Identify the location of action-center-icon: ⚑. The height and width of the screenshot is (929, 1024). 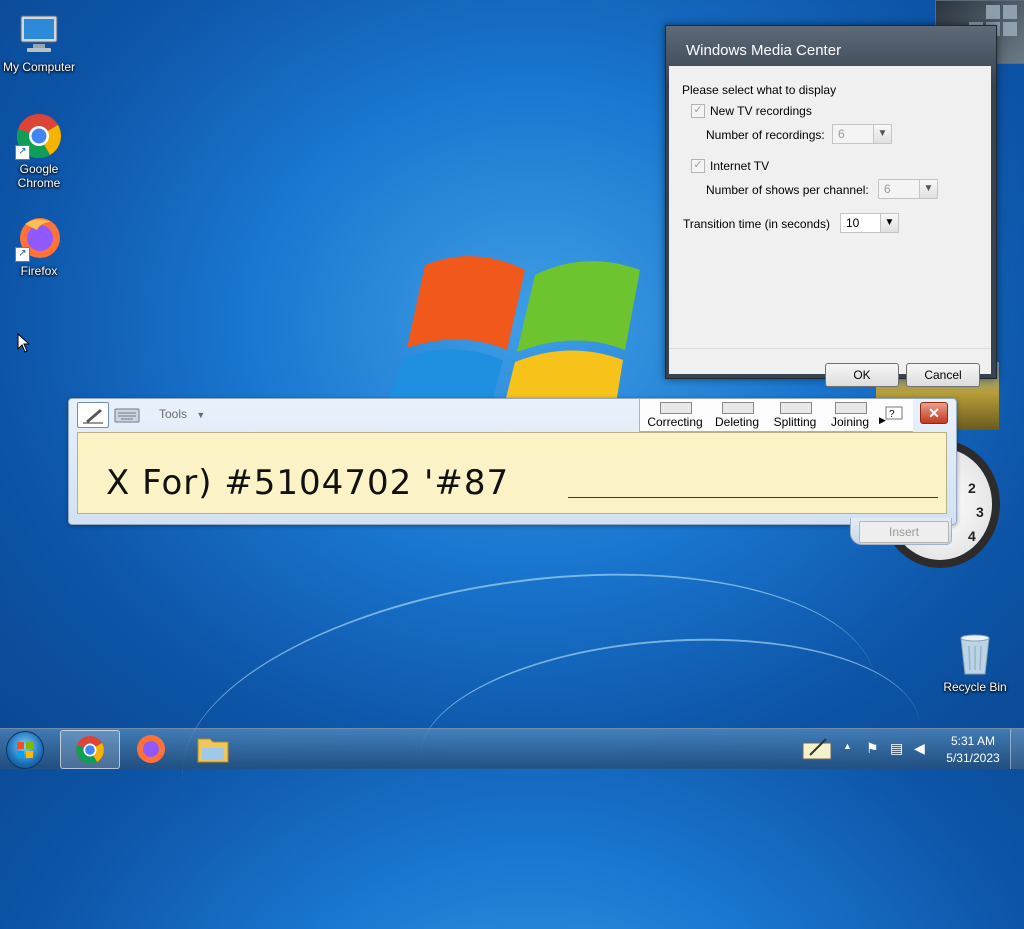
(872, 748).